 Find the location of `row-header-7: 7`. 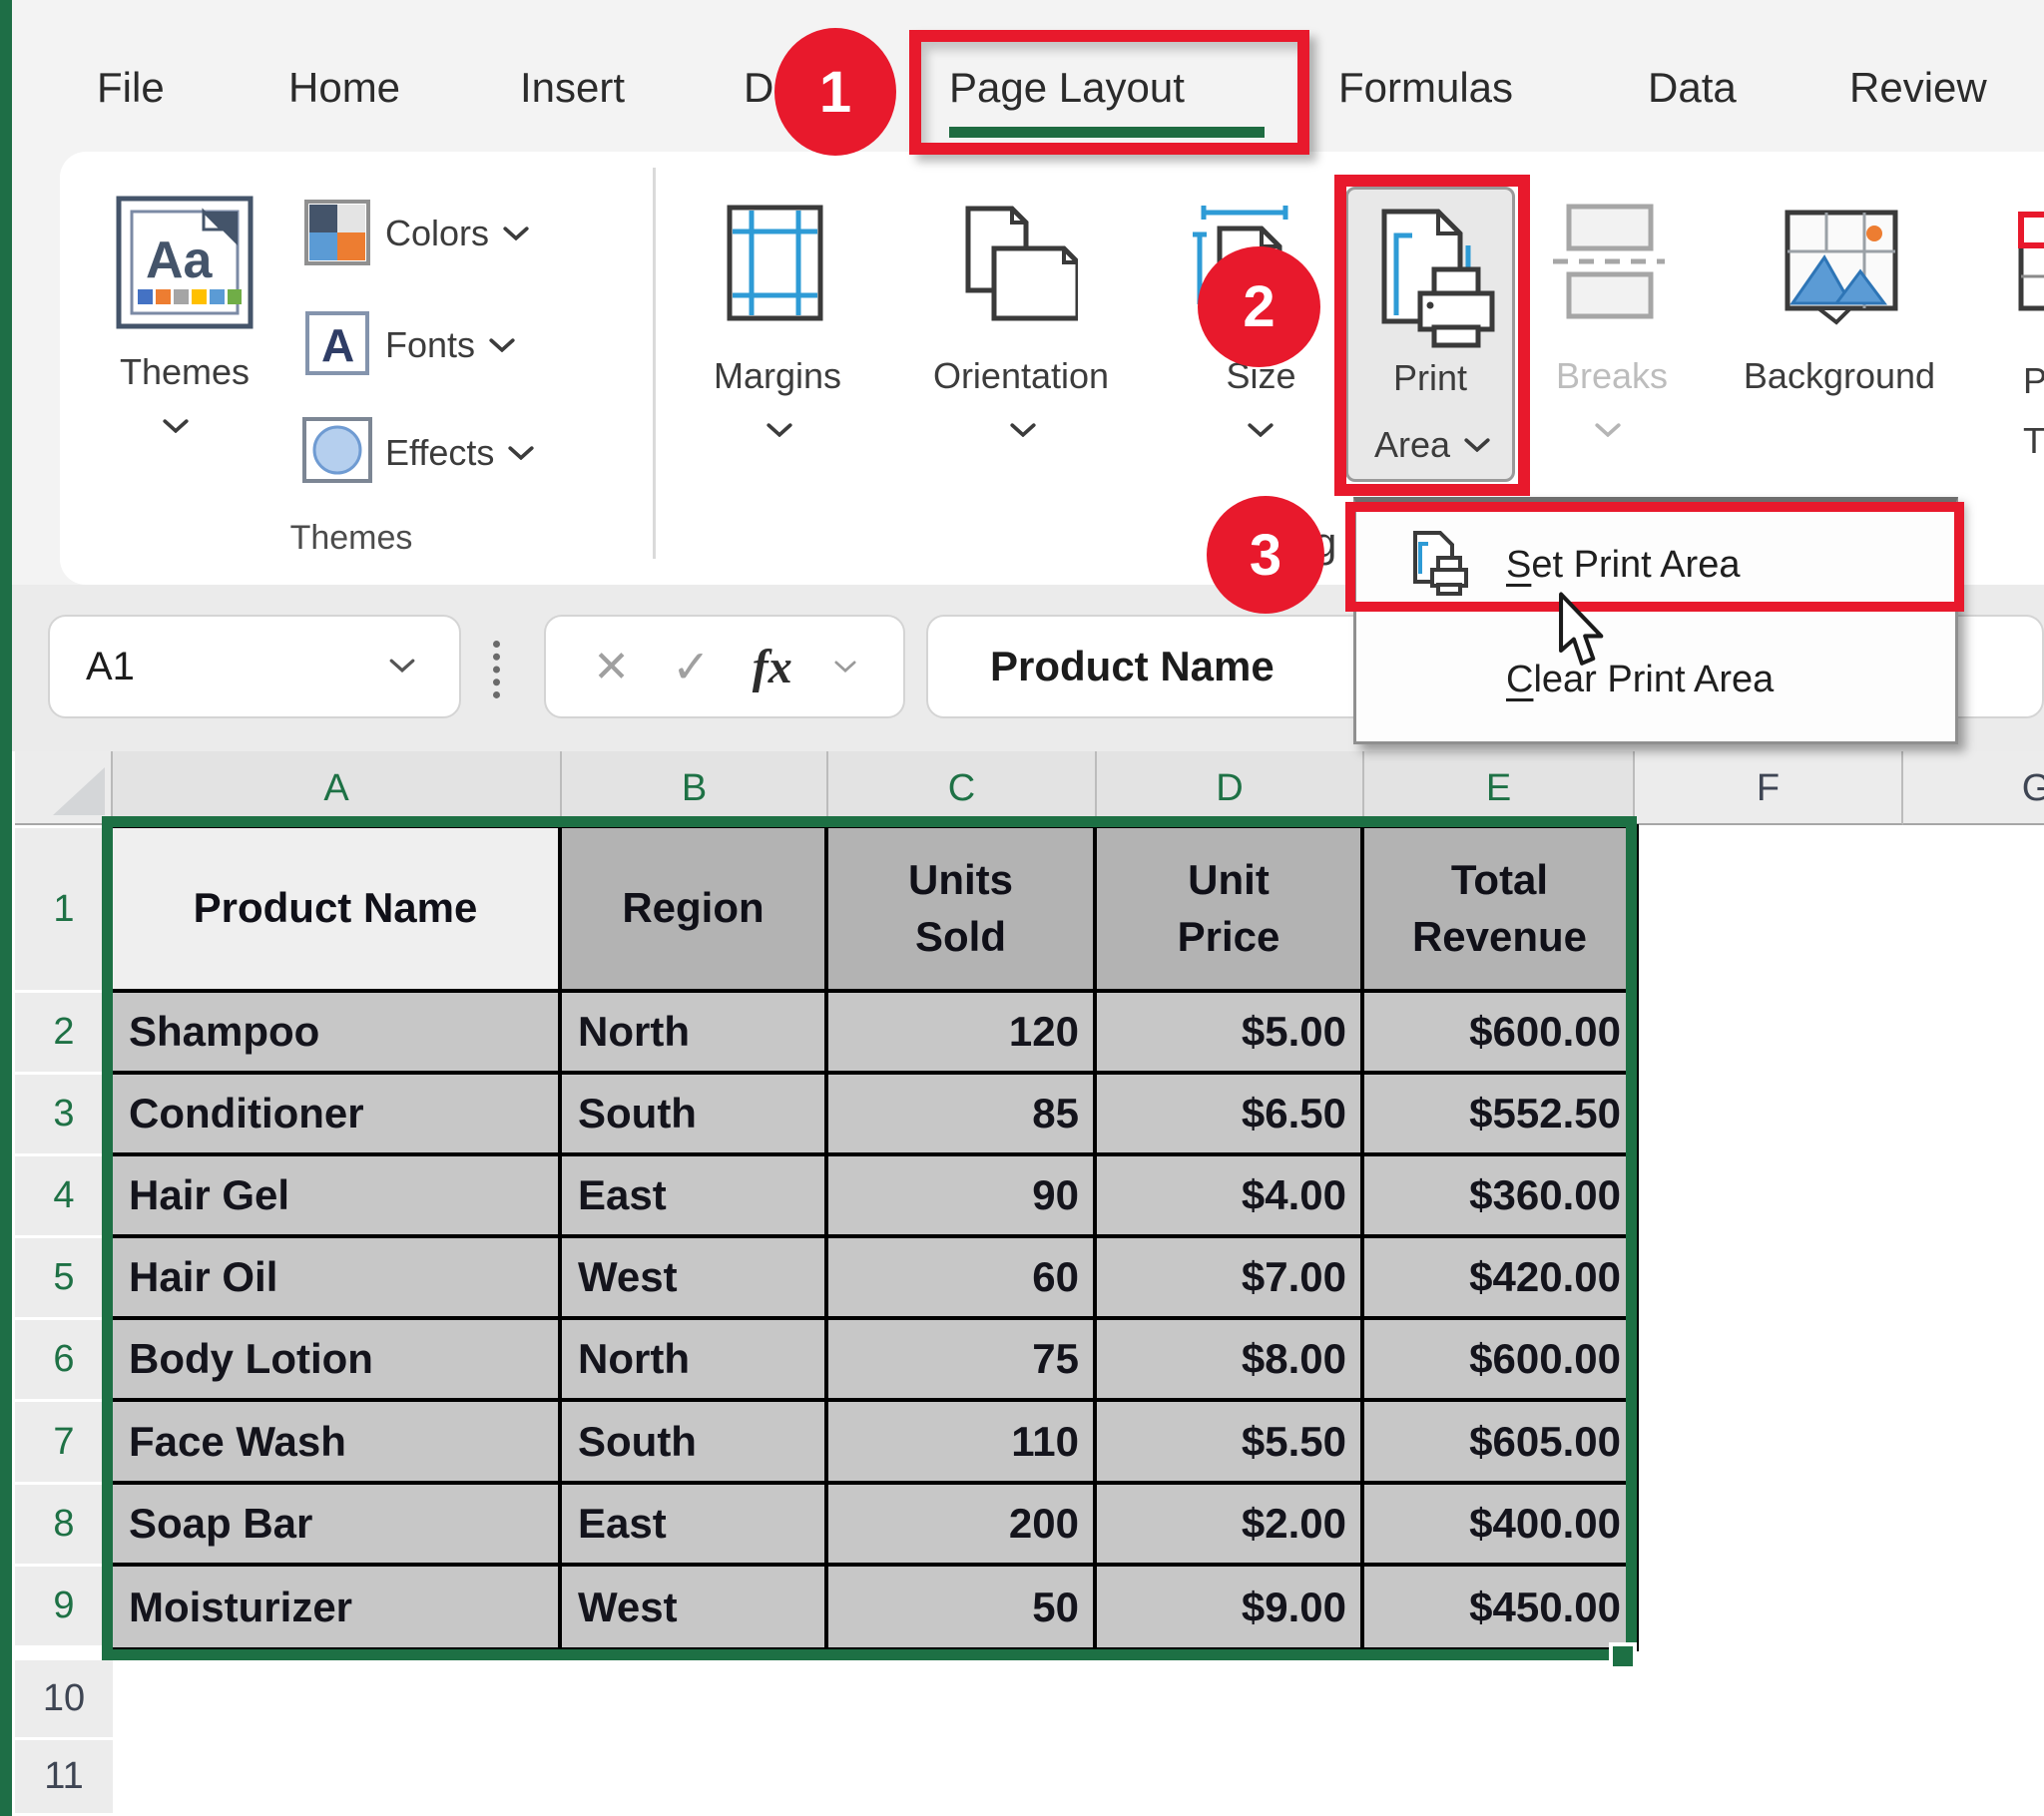

row-header-7: 7 is located at coordinates (64, 1443).